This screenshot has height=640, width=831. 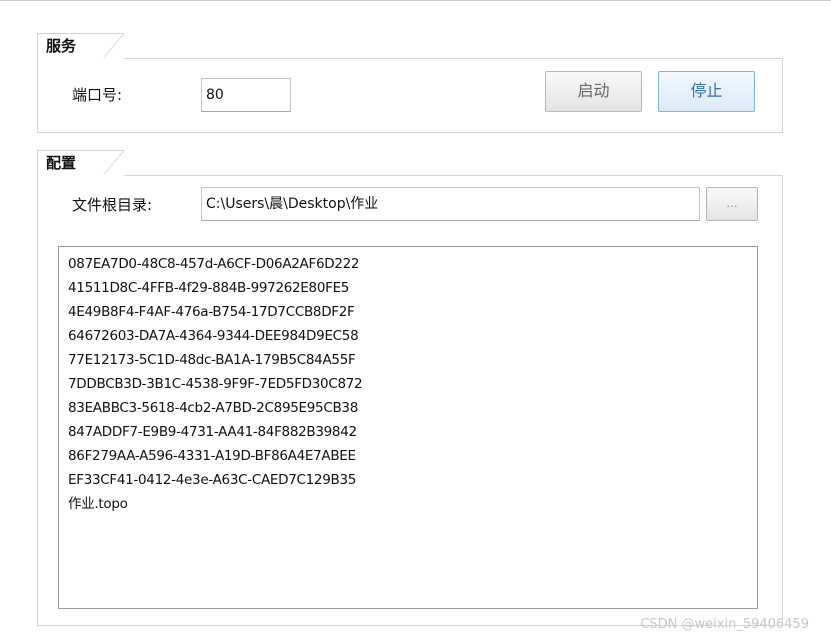 What do you see at coordinates (415, 0) in the screenshot?
I see `window-top-border` at bounding box center [415, 0].